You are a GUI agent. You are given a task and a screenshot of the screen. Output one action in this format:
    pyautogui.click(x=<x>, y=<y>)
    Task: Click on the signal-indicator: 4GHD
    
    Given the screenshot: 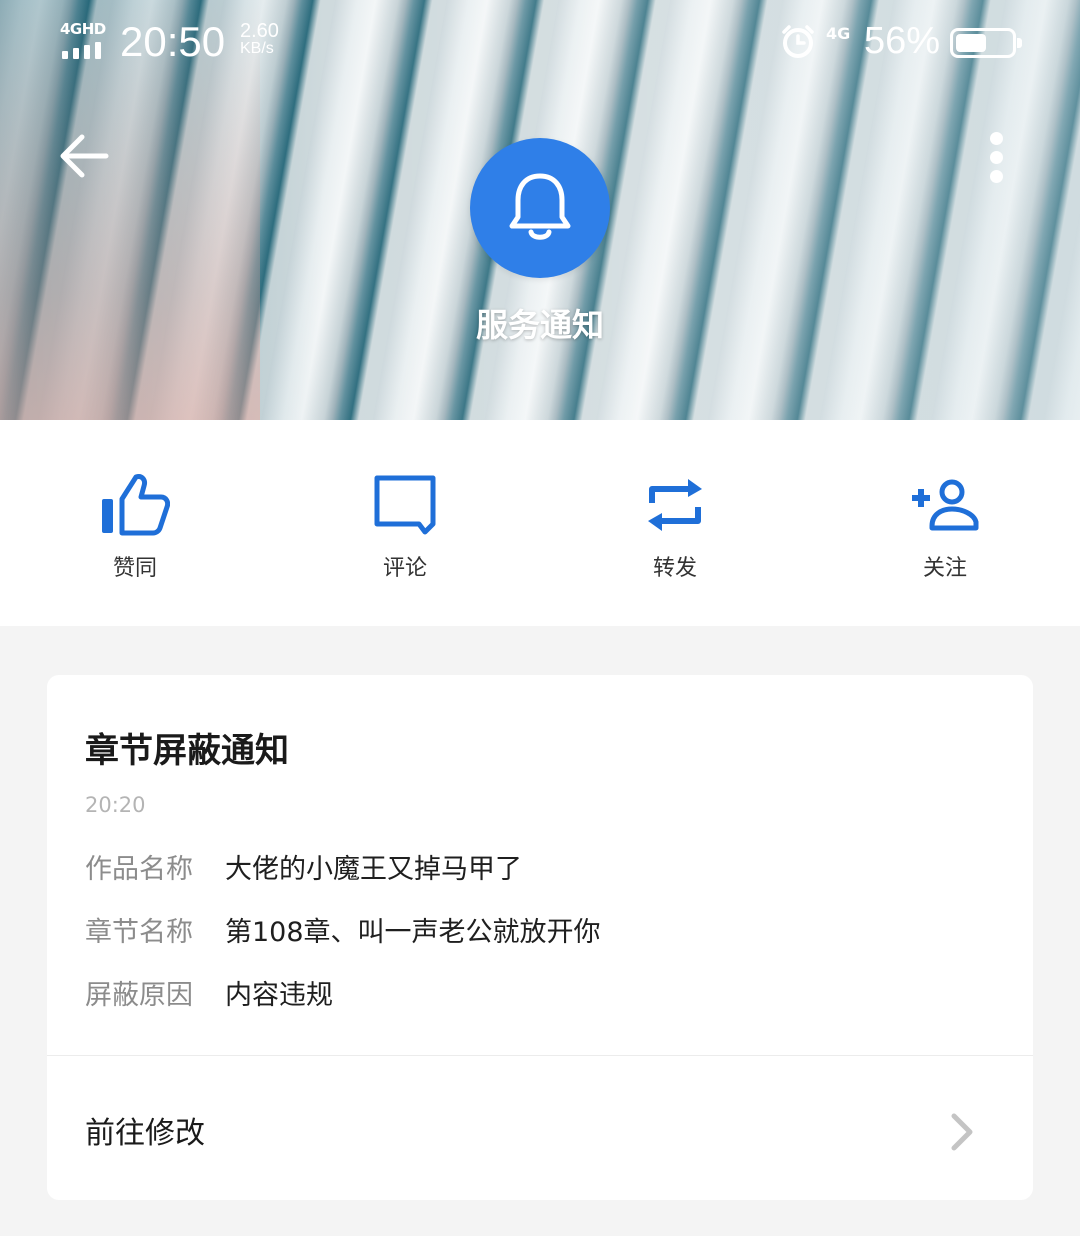 What is the action you would take?
    pyautogui.click(x=83, y=39)
    